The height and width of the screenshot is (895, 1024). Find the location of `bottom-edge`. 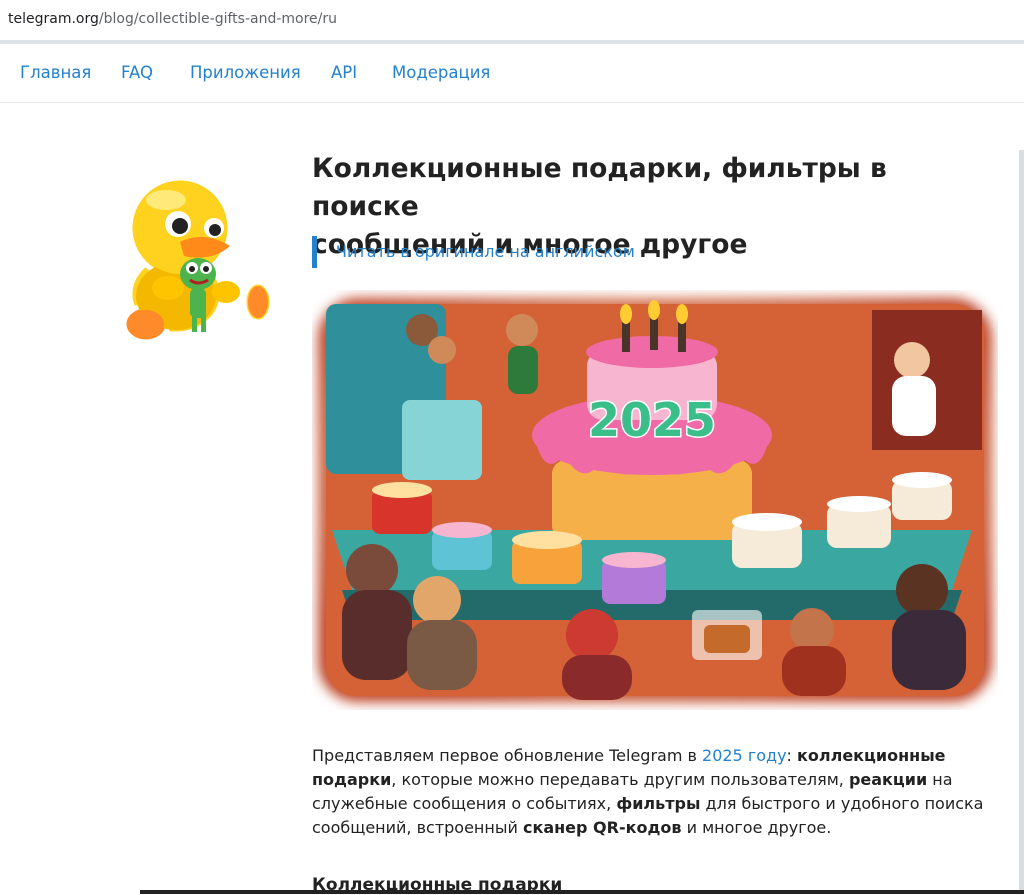

bottom-edge is located at coordinates (582, 892).